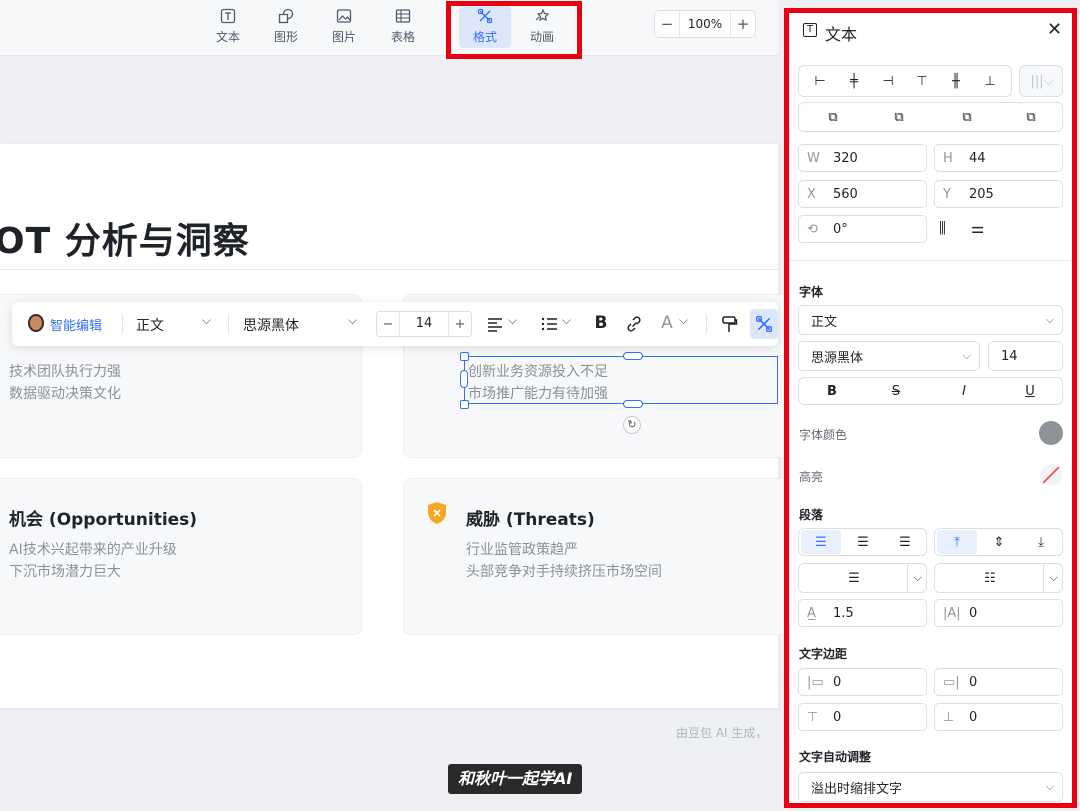 This screenshot has width=1080, height=811. What do you see at coordinates (998, 717) in the screenshot?
I see `margin-bottom-field: ⊥ 0` at bounding box center [998, 717].